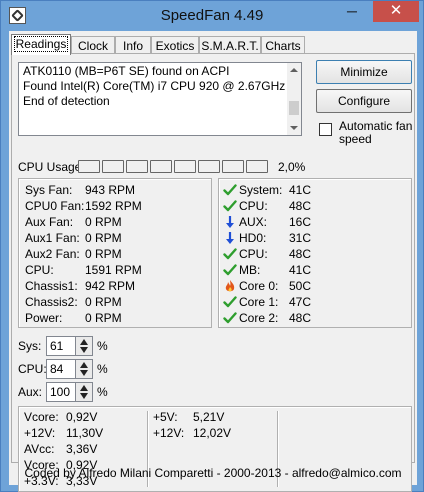 This screenshot has width=424, height=492. Describe the element at coordinates (44, 318) in the screenshot. I see `fan-name: Power:` at that location.